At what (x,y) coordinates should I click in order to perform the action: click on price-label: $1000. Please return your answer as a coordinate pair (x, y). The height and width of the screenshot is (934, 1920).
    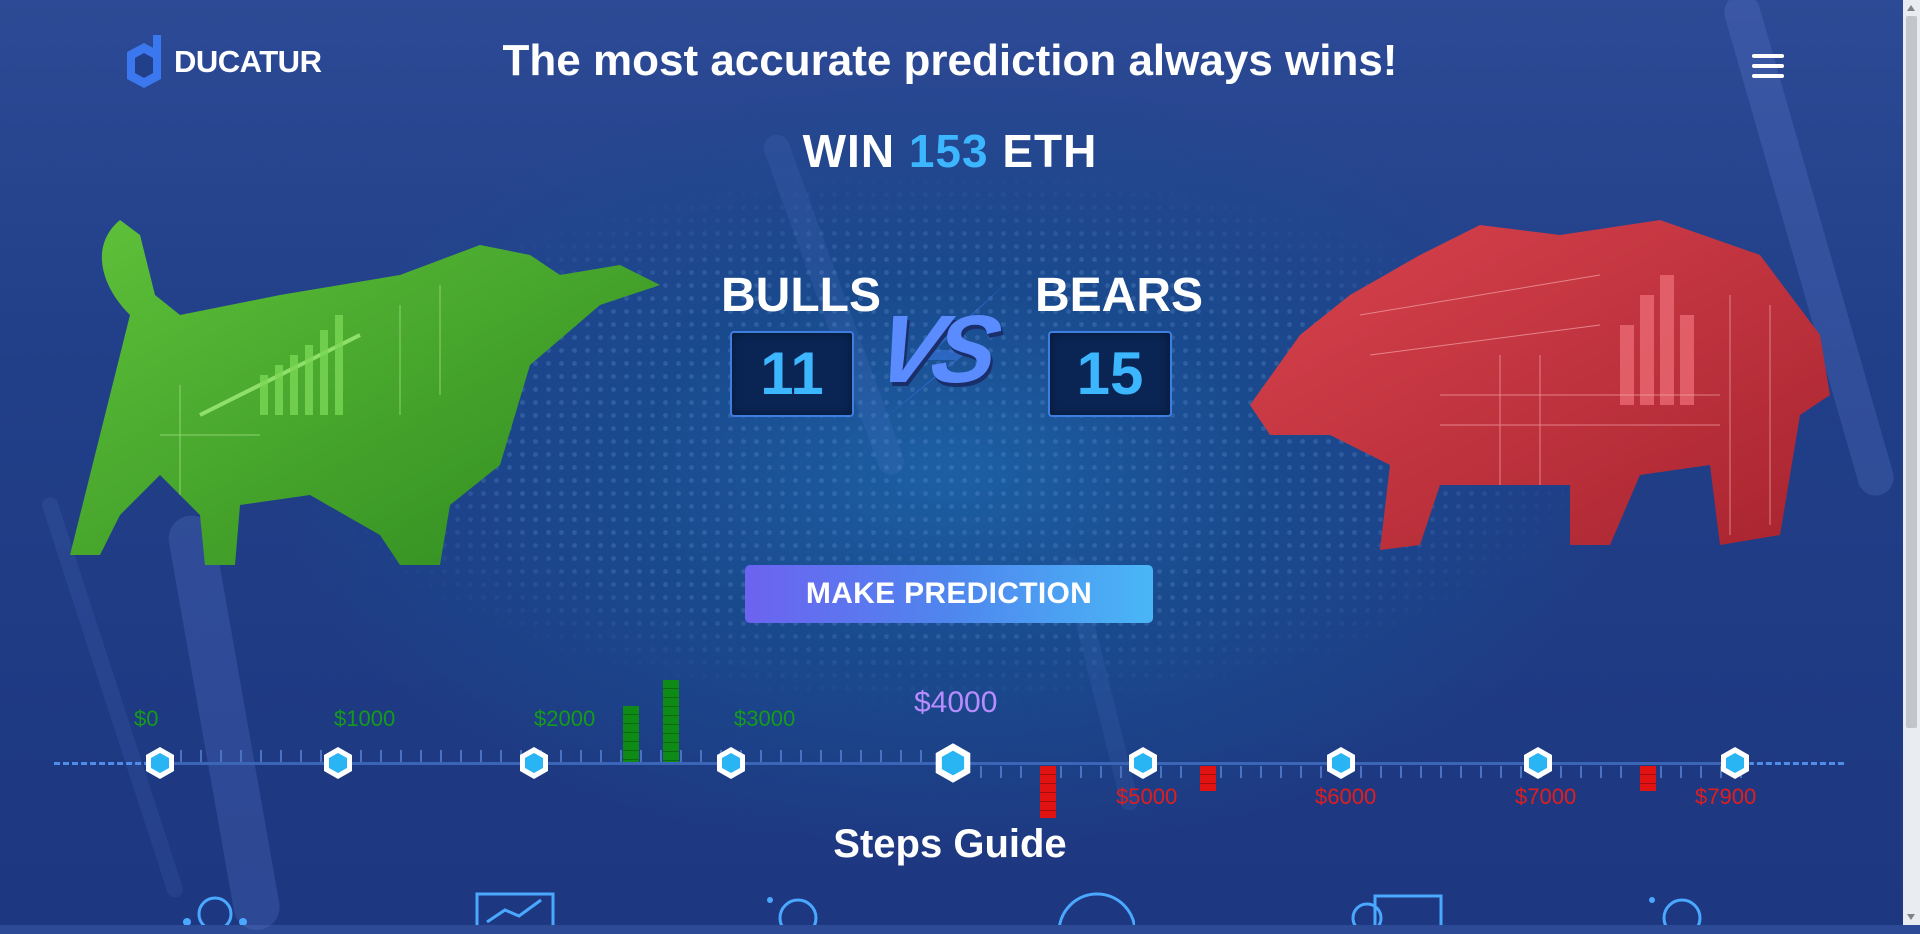
    Looking at the image, I should click on (365, 718).